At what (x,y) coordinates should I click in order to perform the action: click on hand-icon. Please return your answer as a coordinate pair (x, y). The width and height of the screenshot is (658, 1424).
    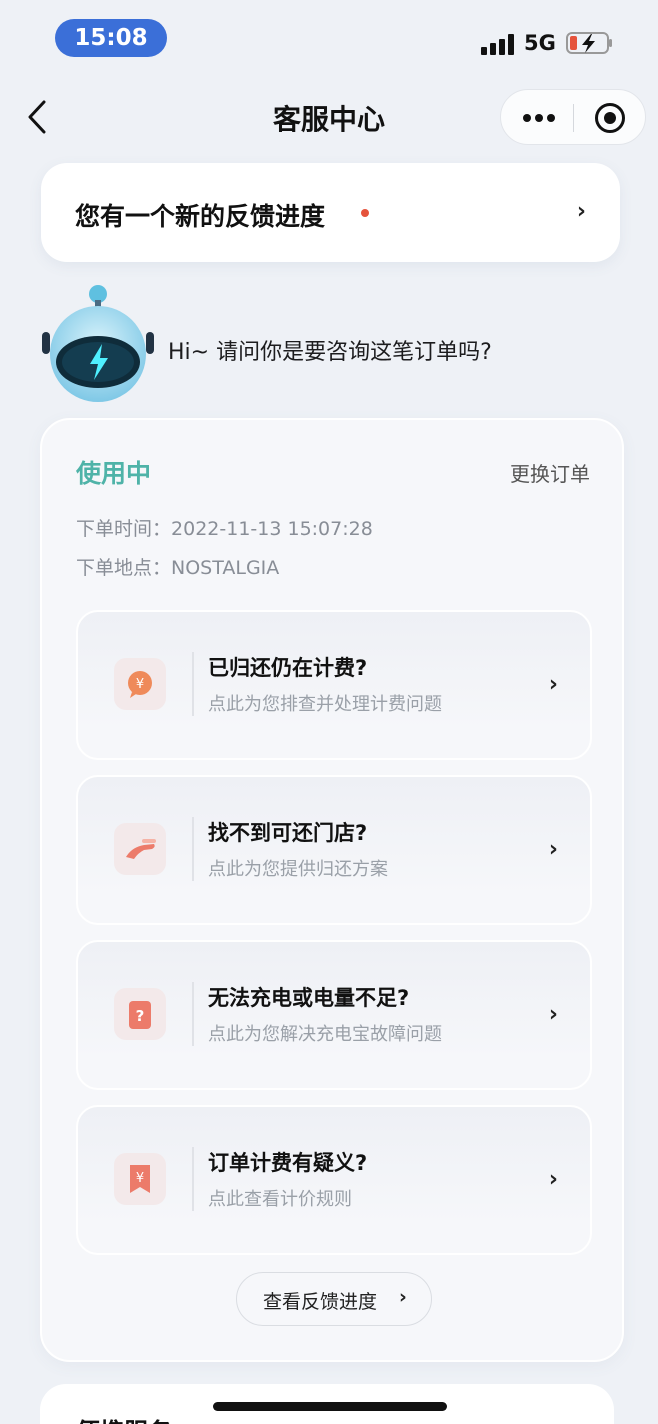
    Looking at the image, I should click on (140, 849).